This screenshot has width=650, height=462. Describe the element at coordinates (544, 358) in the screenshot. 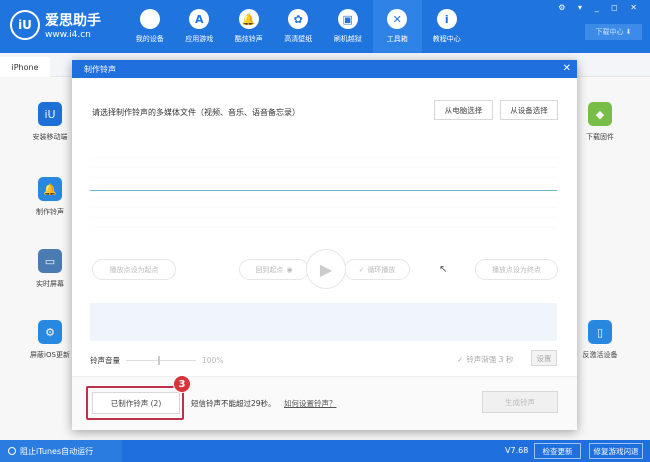

I see `fade-settings-button: 设置` at that location.